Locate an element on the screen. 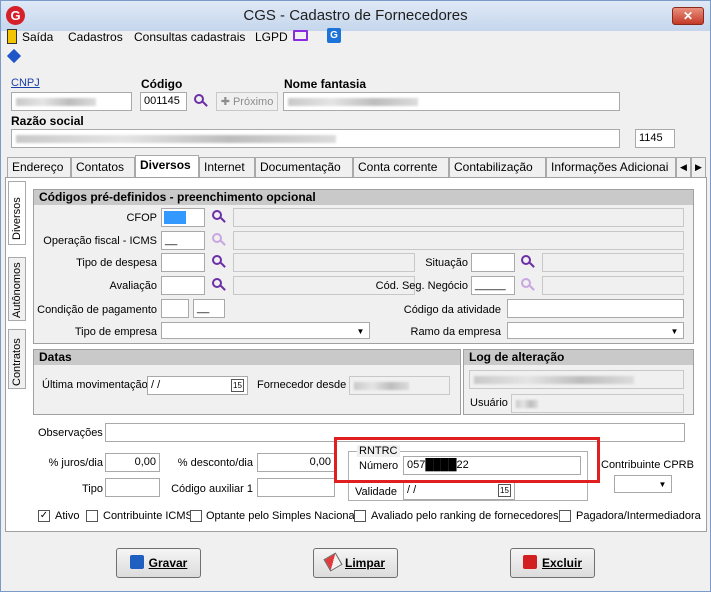 Image resolution: width=711 pixels, height=592 pixels. fornecedor-desde-field is located at coordinates (399, 385).